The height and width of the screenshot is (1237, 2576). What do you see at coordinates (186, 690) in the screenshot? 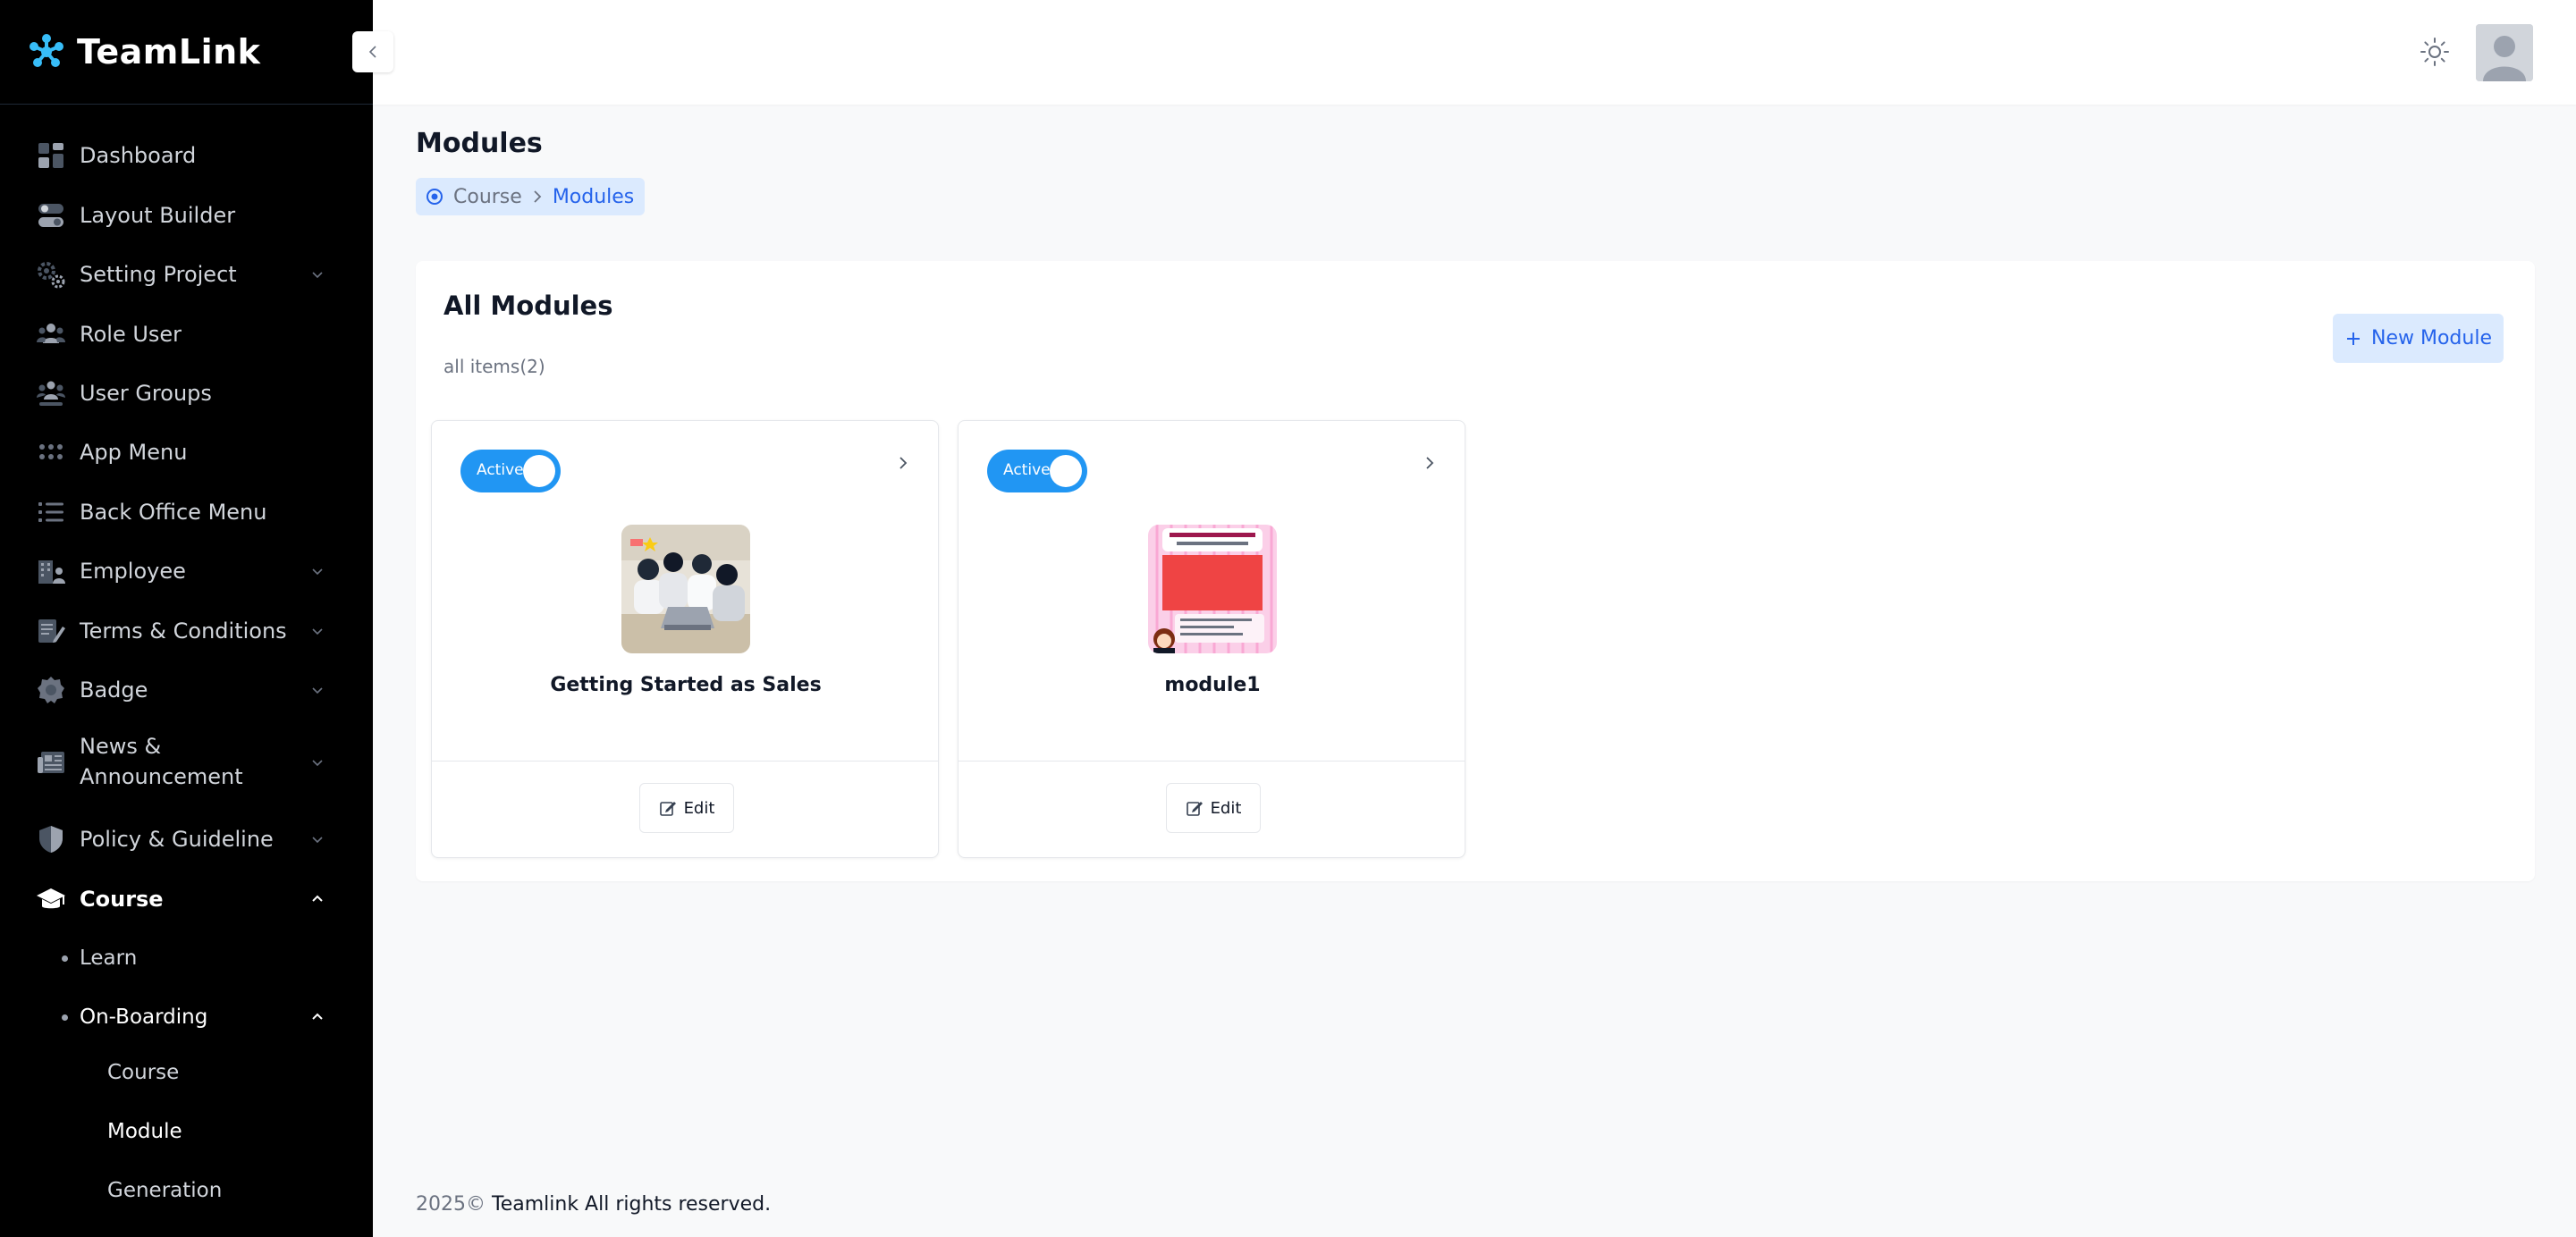
I see `sidebar-item-badge: Badge` at bounding box center [186, 690].